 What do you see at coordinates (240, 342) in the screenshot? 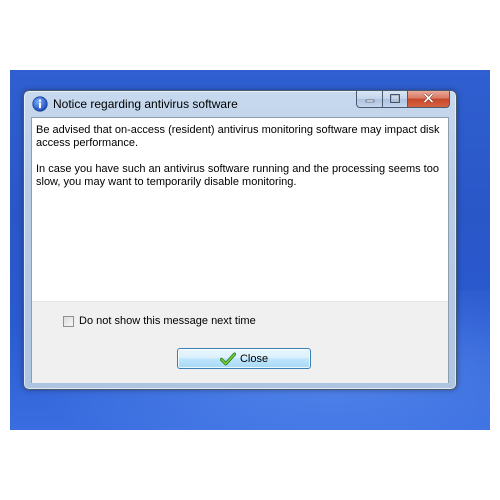
I see `dialog-footer: Do not show this message next time Close` at bounding box center [240, 342].